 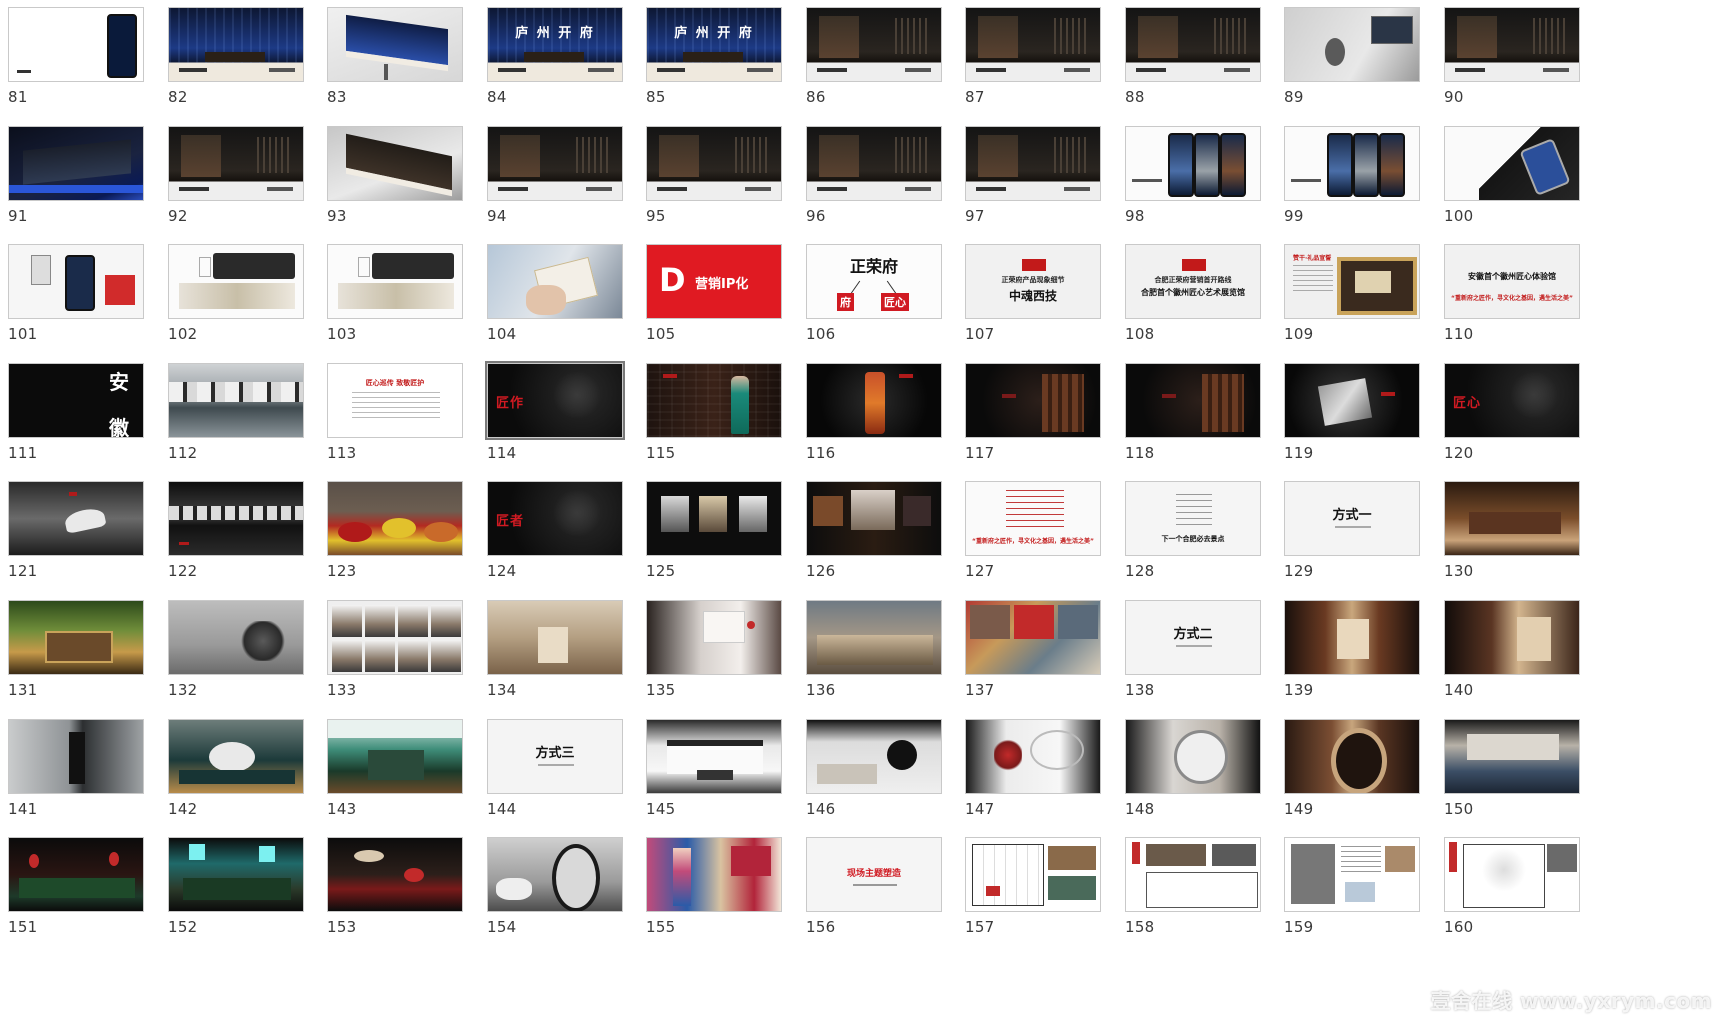 I want to click on slide-preview: 匠作, so click(x=555, y=400).